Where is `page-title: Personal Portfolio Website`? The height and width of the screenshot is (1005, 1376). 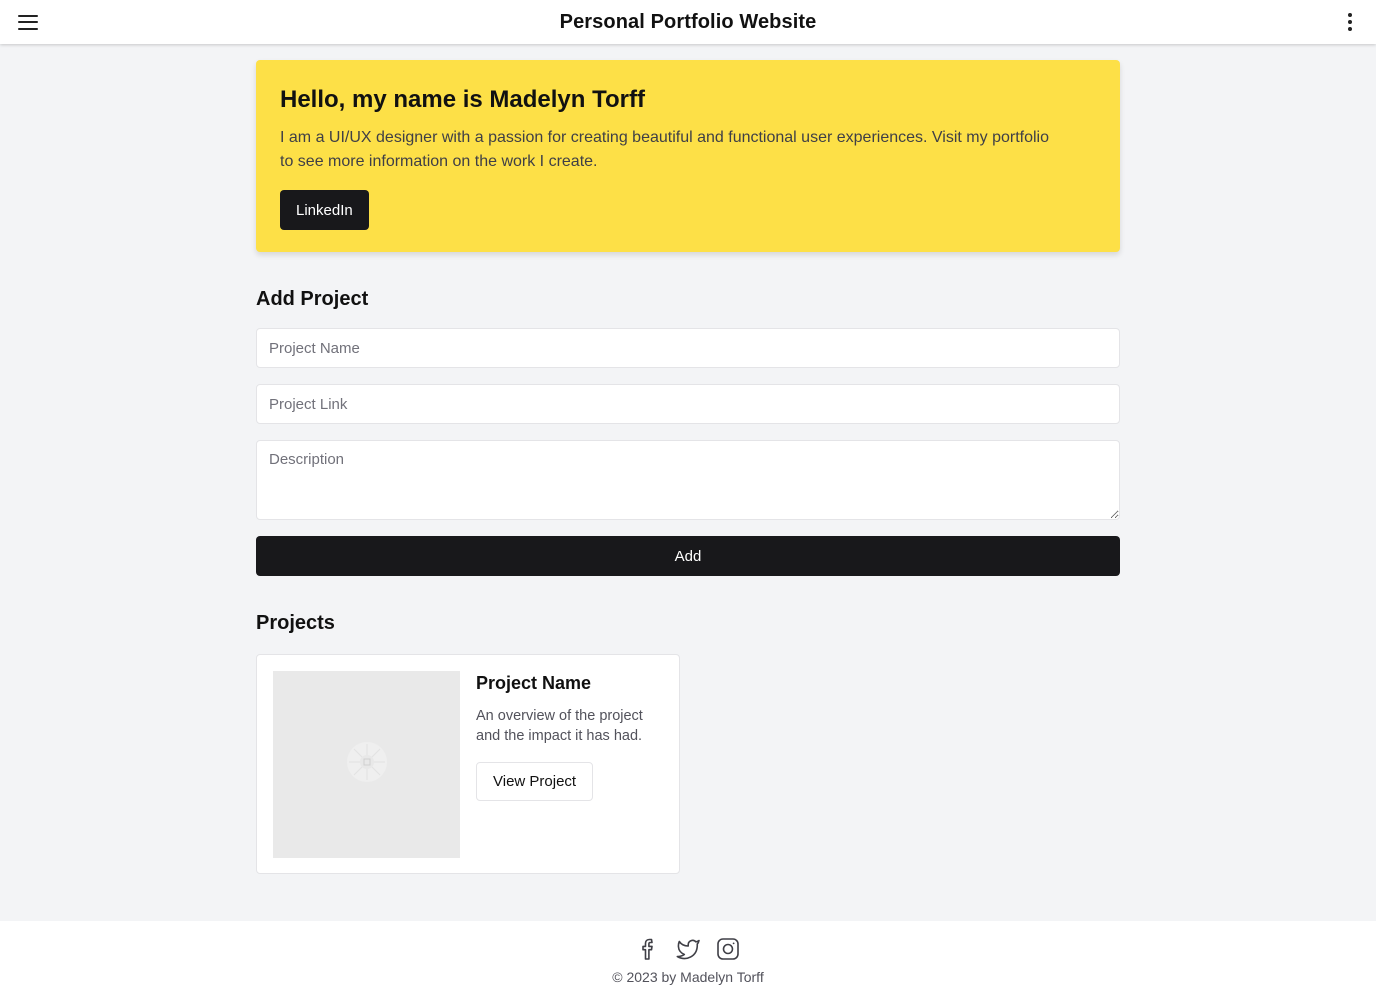 page-title: Personal Portfolio Website is located at coordinates (688, 21).